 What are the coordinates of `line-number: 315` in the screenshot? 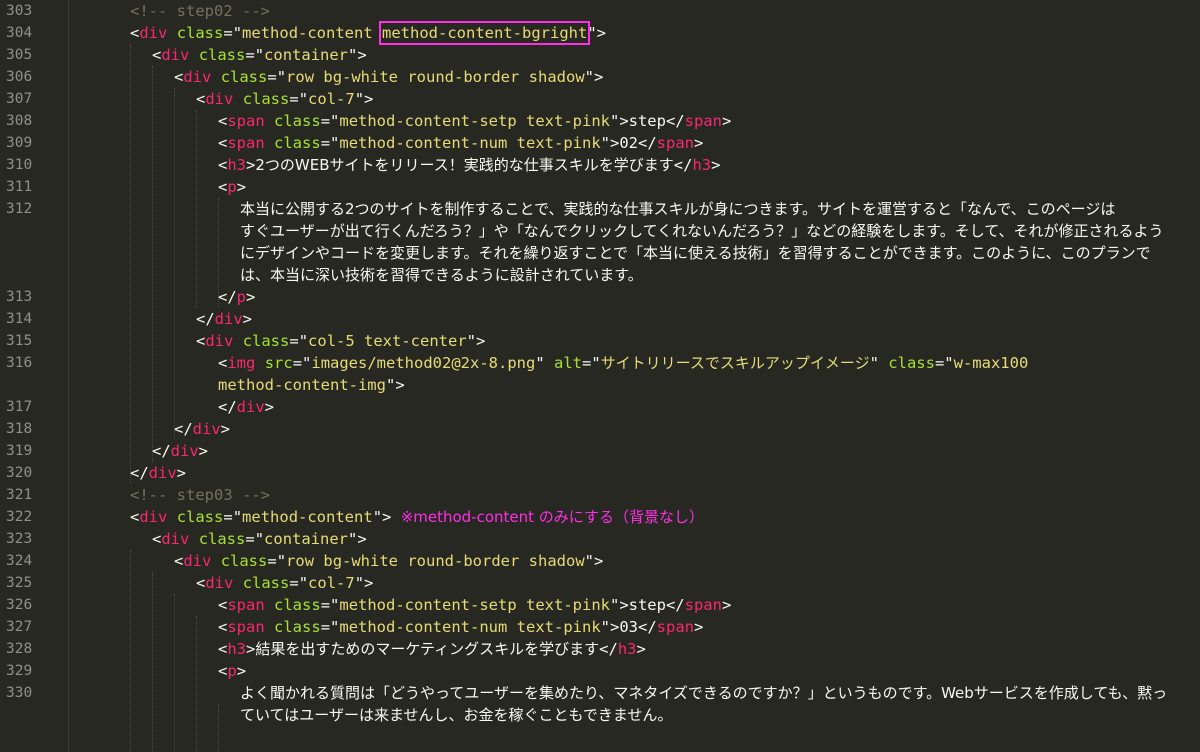 It's located at (19, 341).